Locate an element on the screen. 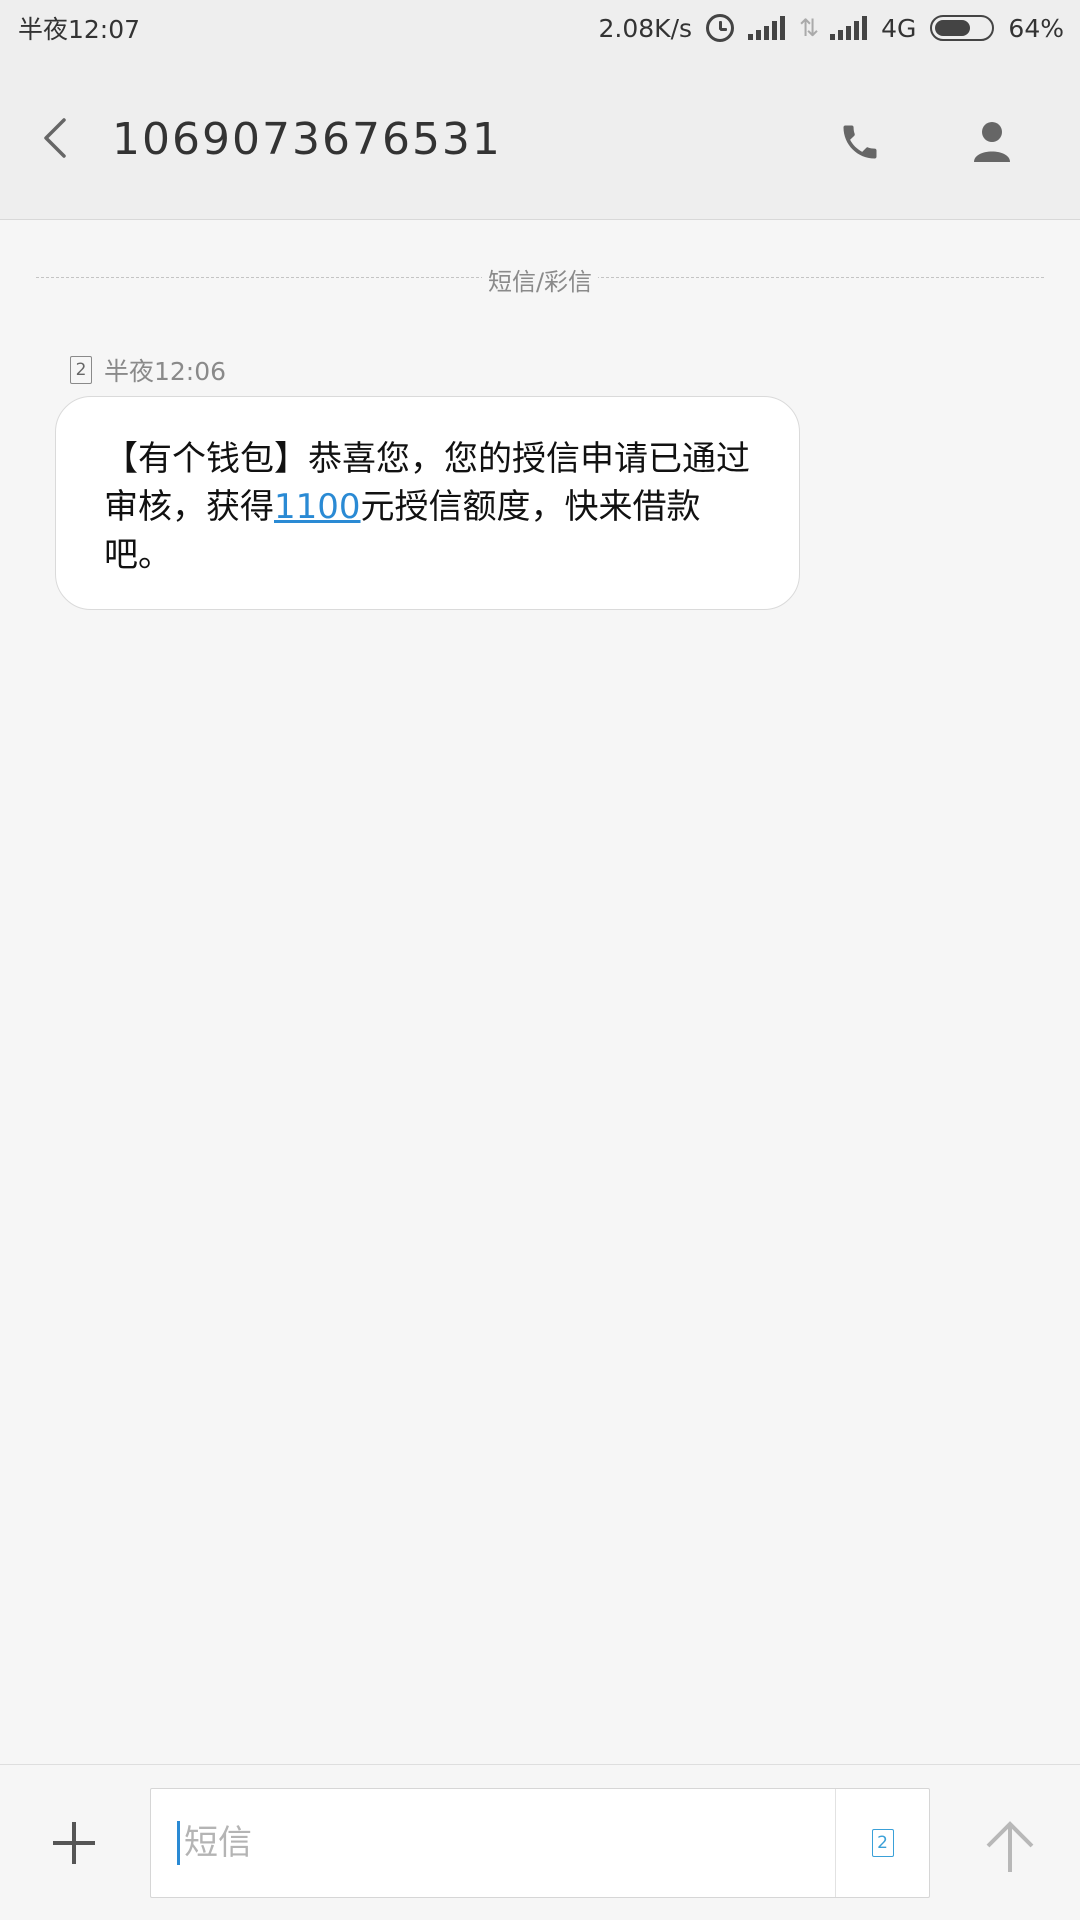 The width and height of the screenshot is (1080, 1920). net-speed: 2.08K/s is located at coordinates (645, 28).